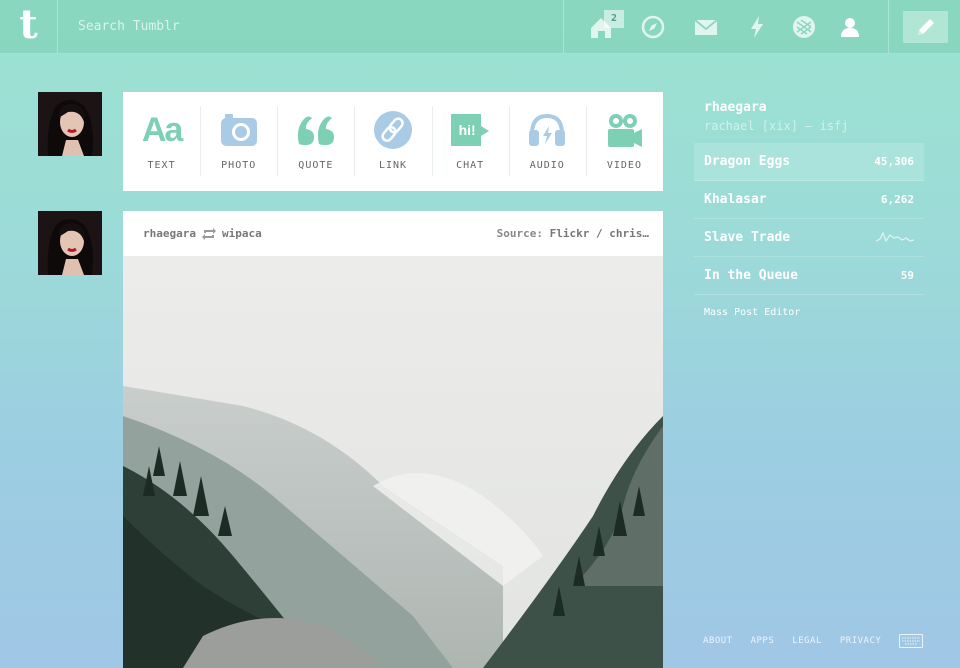 The height and width of the screenshot is (668, 960). What do you see at coordinates (653, 27) in the screenshot?
I see `explore-icon` at bounding box center [653, 27].